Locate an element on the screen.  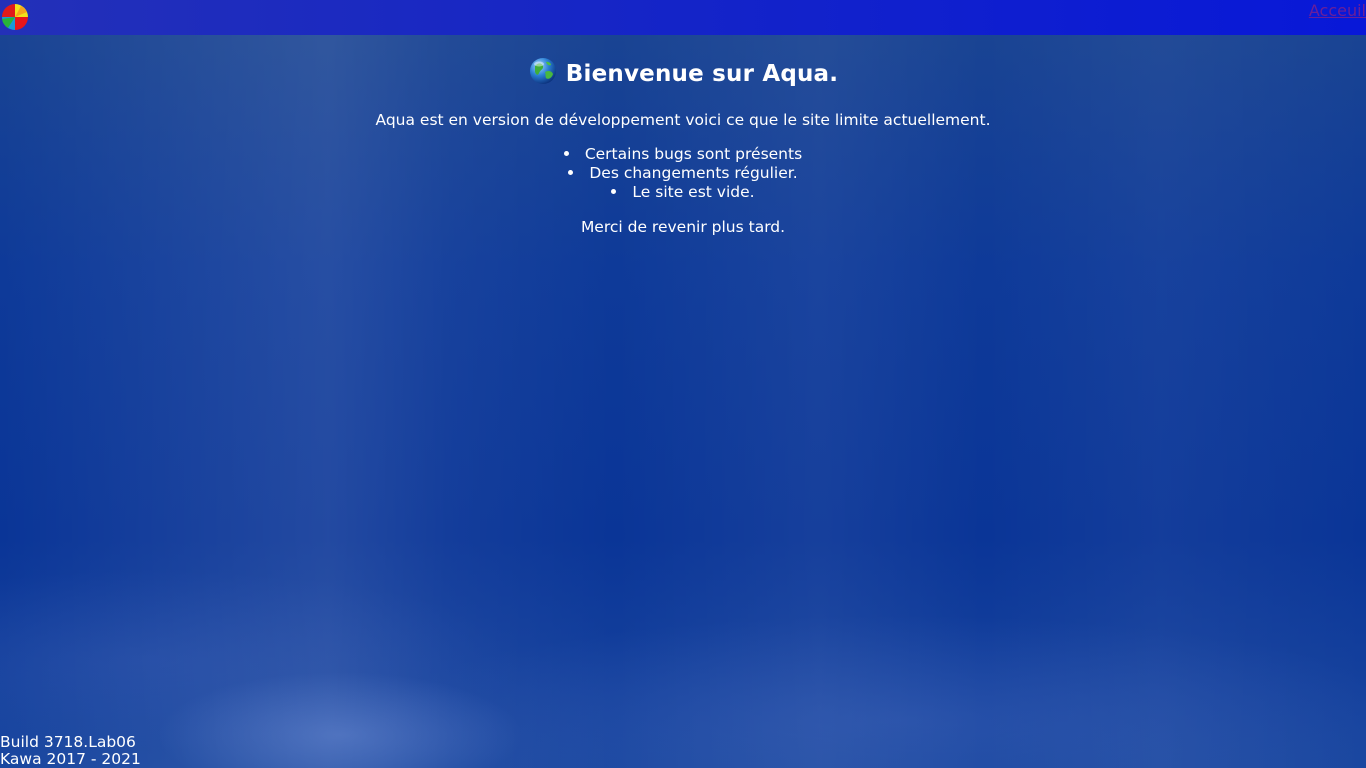
top-bar: Acceuil is located at coordinates (683, 17).